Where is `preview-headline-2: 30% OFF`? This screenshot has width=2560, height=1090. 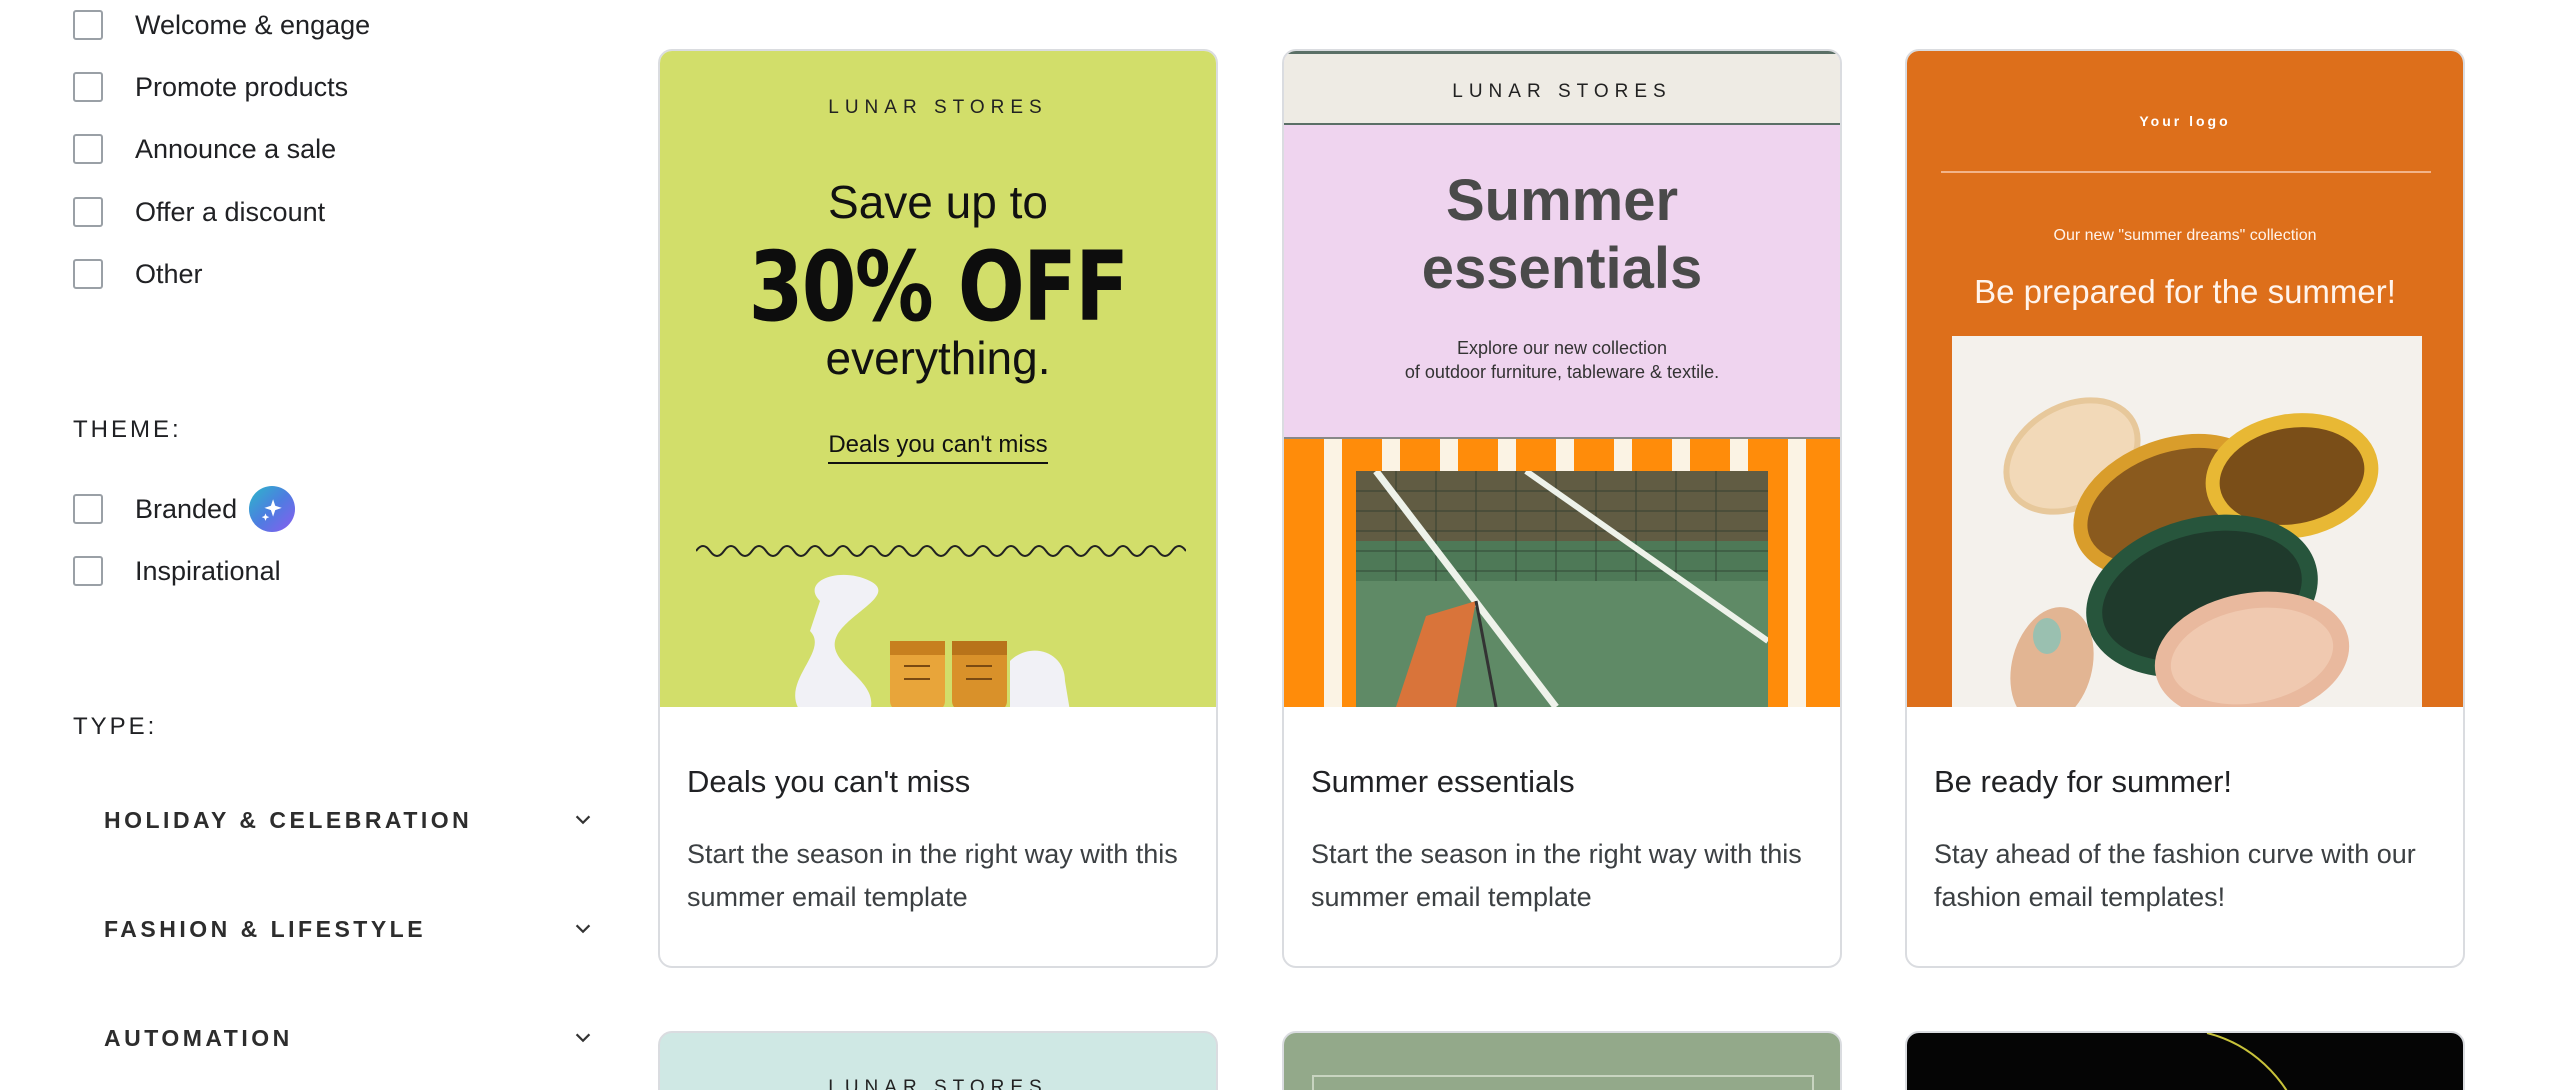 preview-headline-2: 30% OFF is located at coordinates (938, 287).